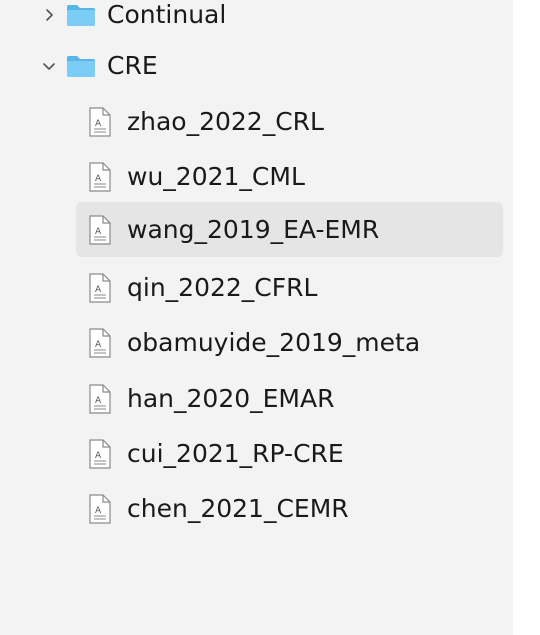  I want to click on file-row-zhao-2022-crl: A zhao_2022_CRL, so click(289, 121).